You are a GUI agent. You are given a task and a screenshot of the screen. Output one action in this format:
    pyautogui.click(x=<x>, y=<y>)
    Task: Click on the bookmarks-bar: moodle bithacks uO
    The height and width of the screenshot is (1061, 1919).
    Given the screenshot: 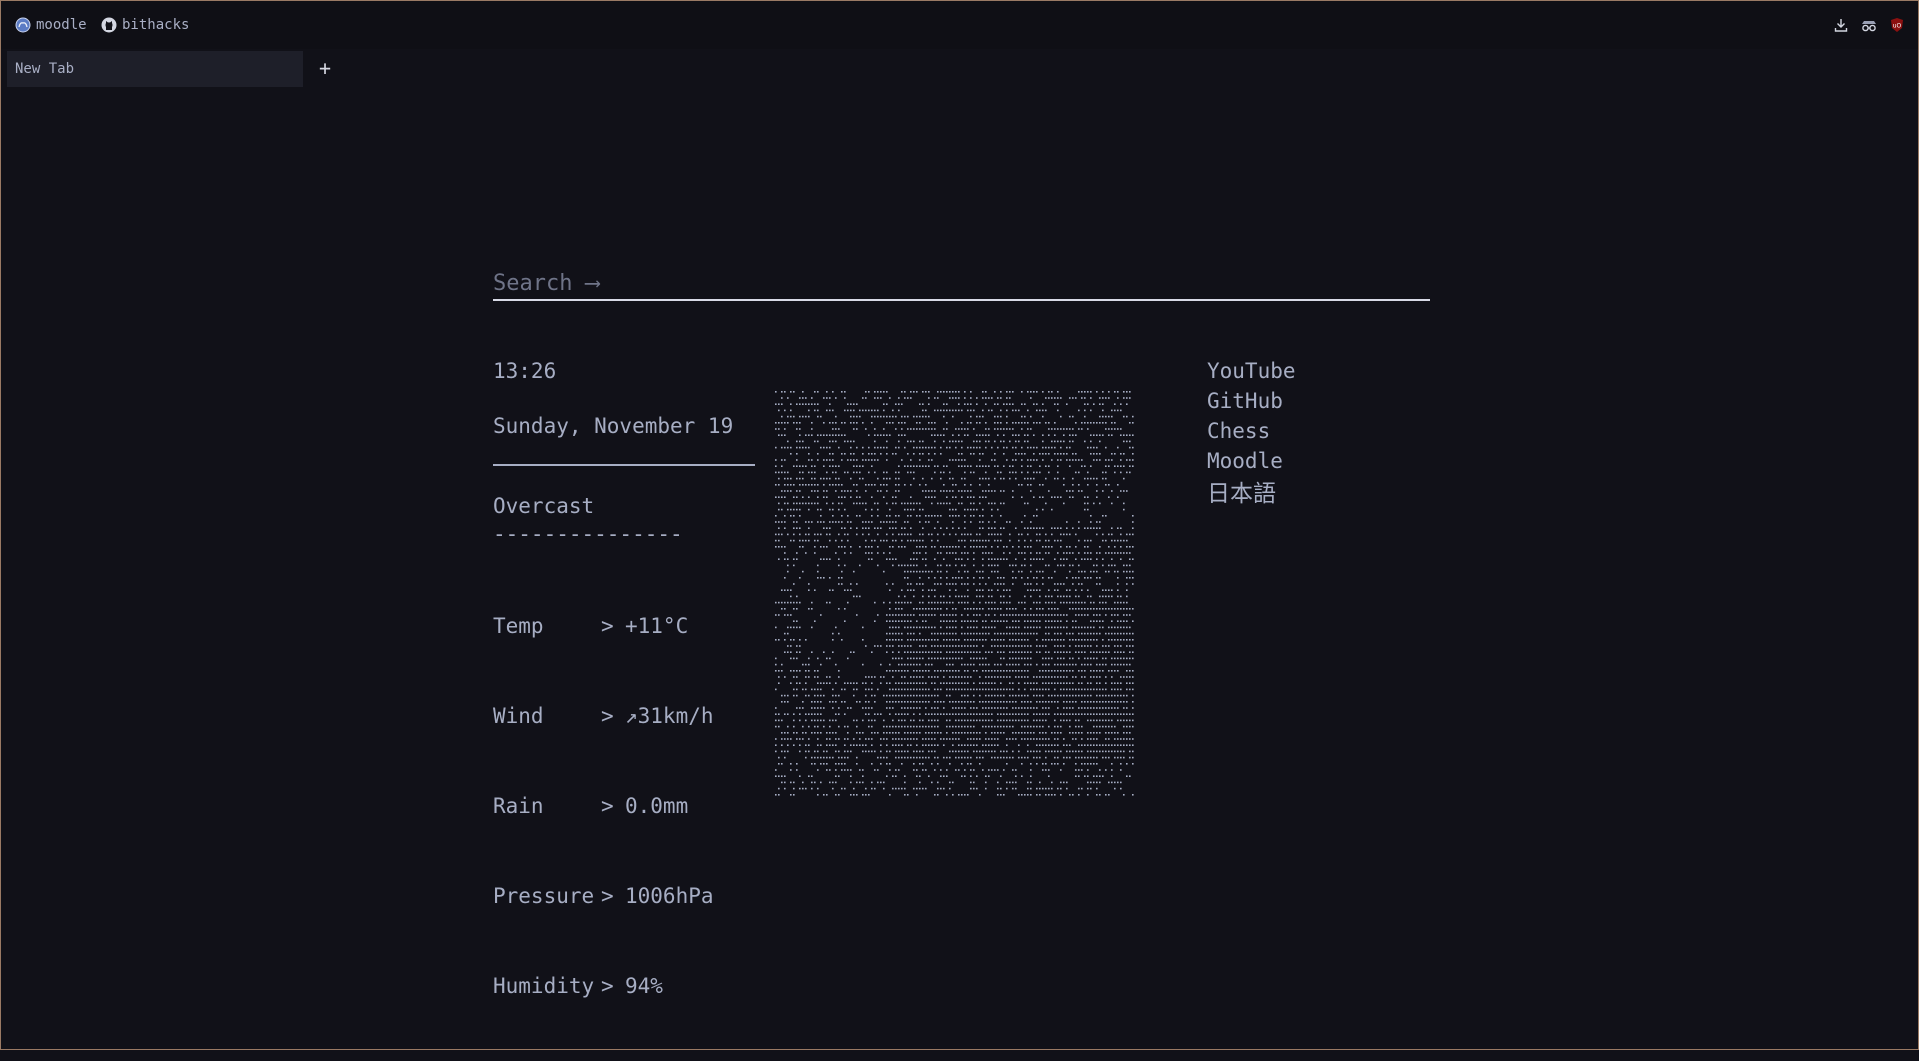 What is the action you would take?
    pyautogui.click(x=959, y=25)
    